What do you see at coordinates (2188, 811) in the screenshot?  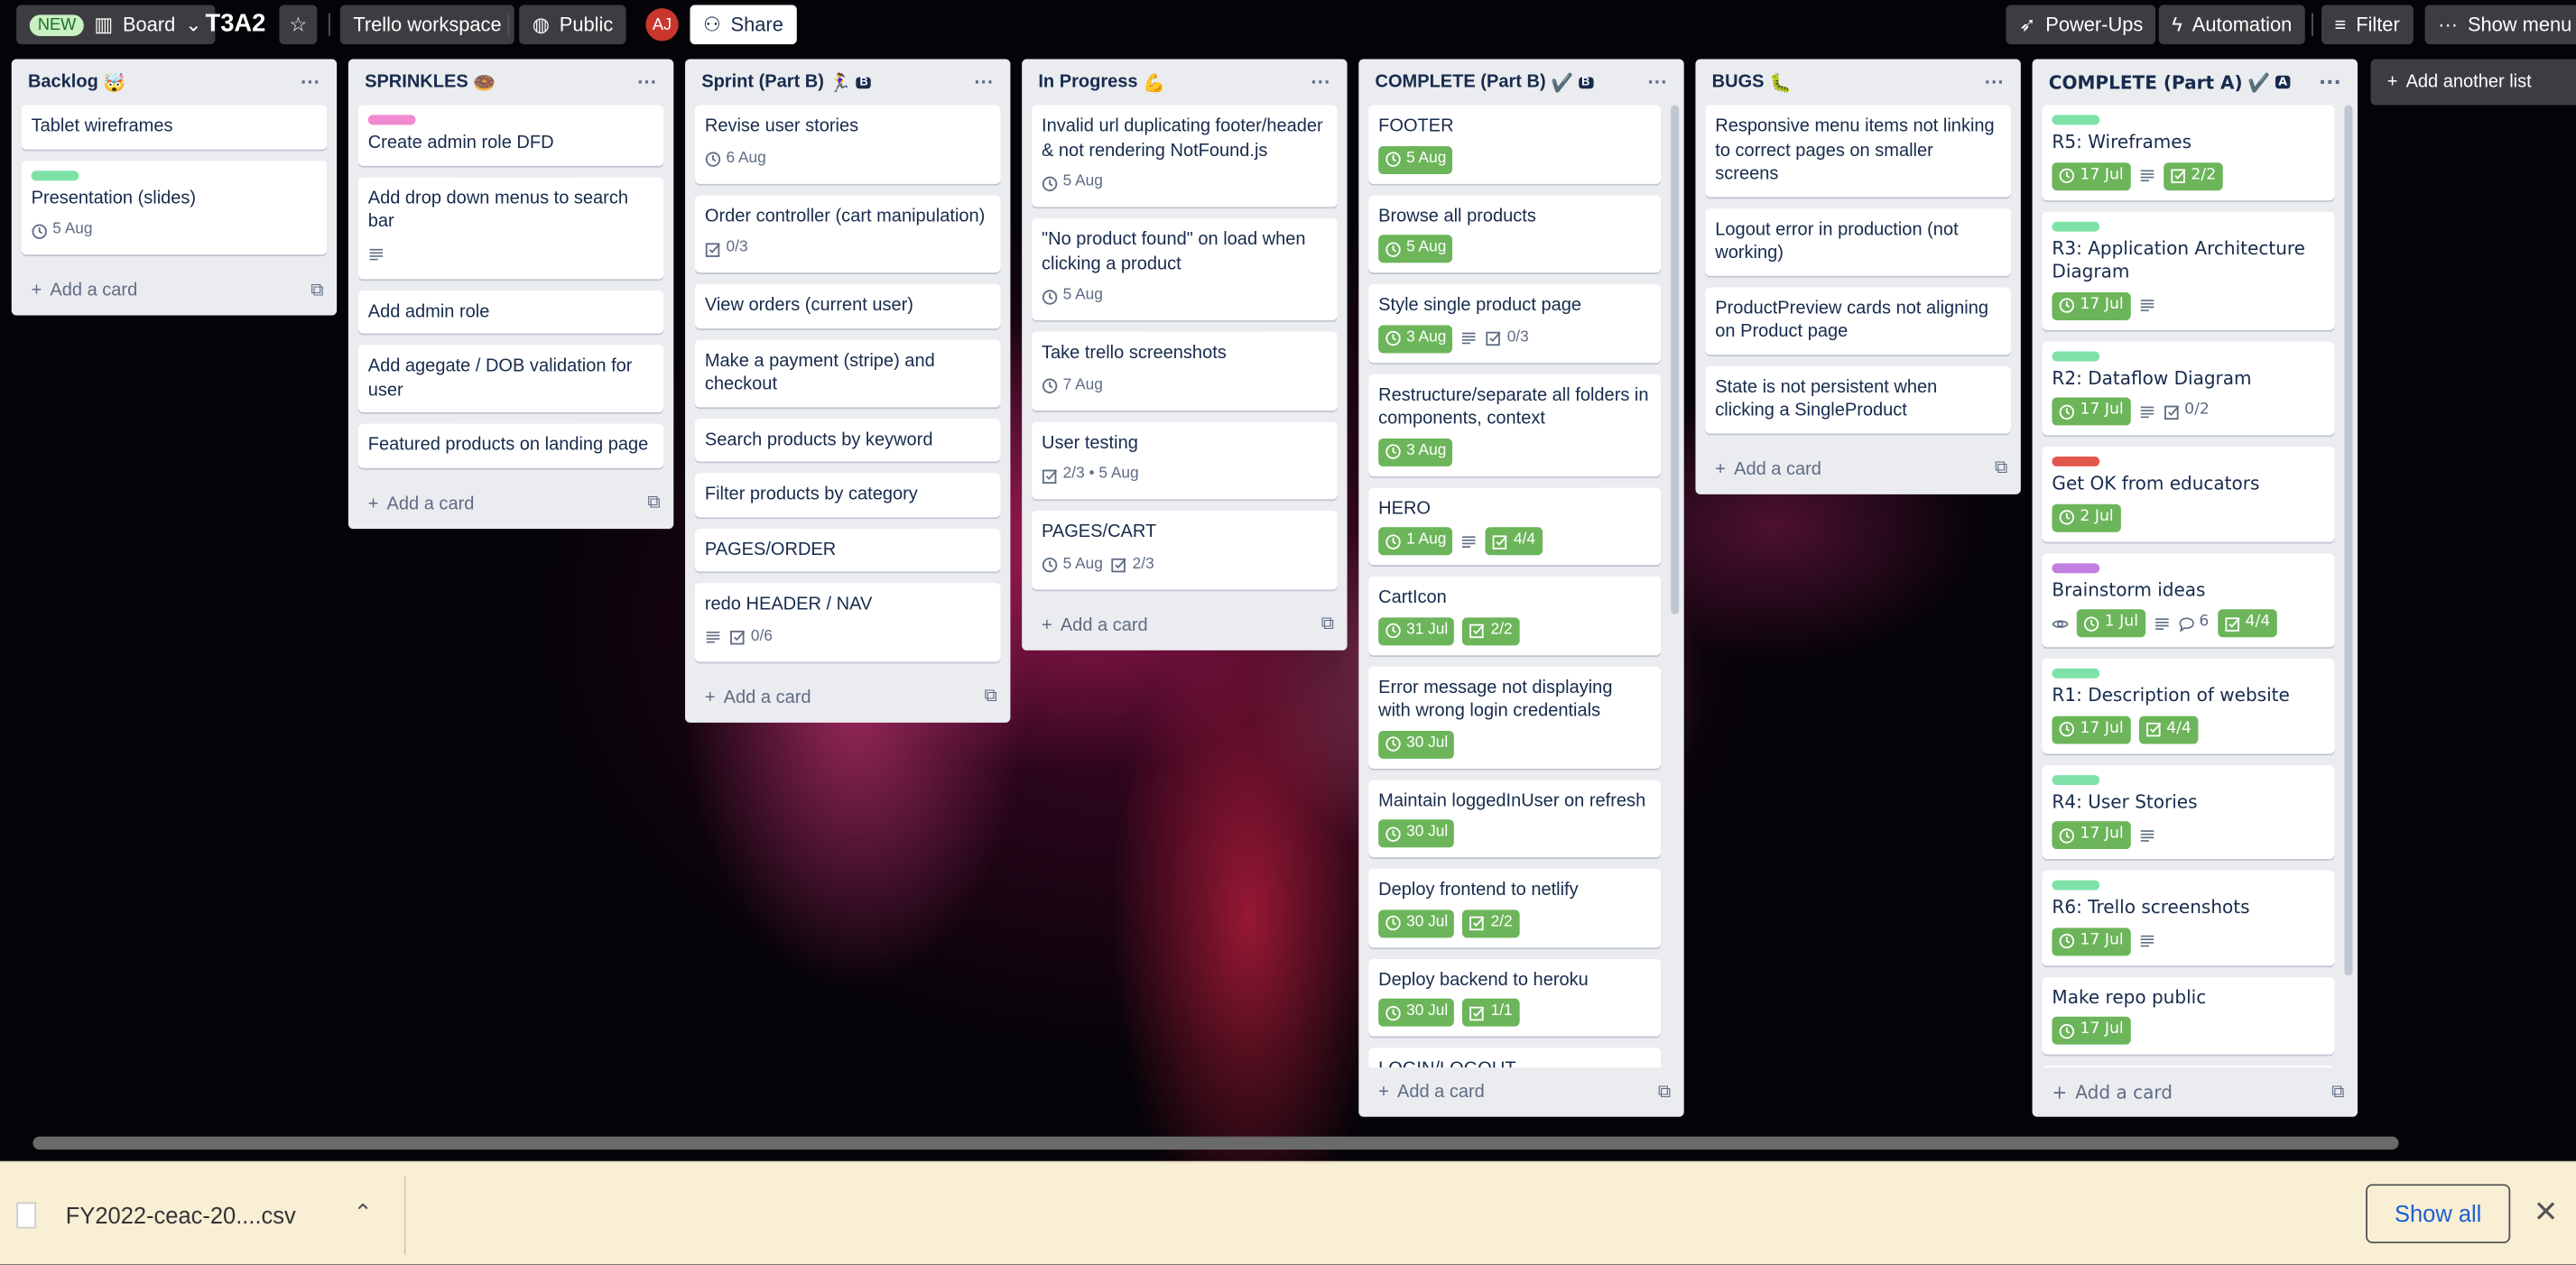 I see `card: R4: User Stories 17 Jul` at bounding box center [2188, 811].